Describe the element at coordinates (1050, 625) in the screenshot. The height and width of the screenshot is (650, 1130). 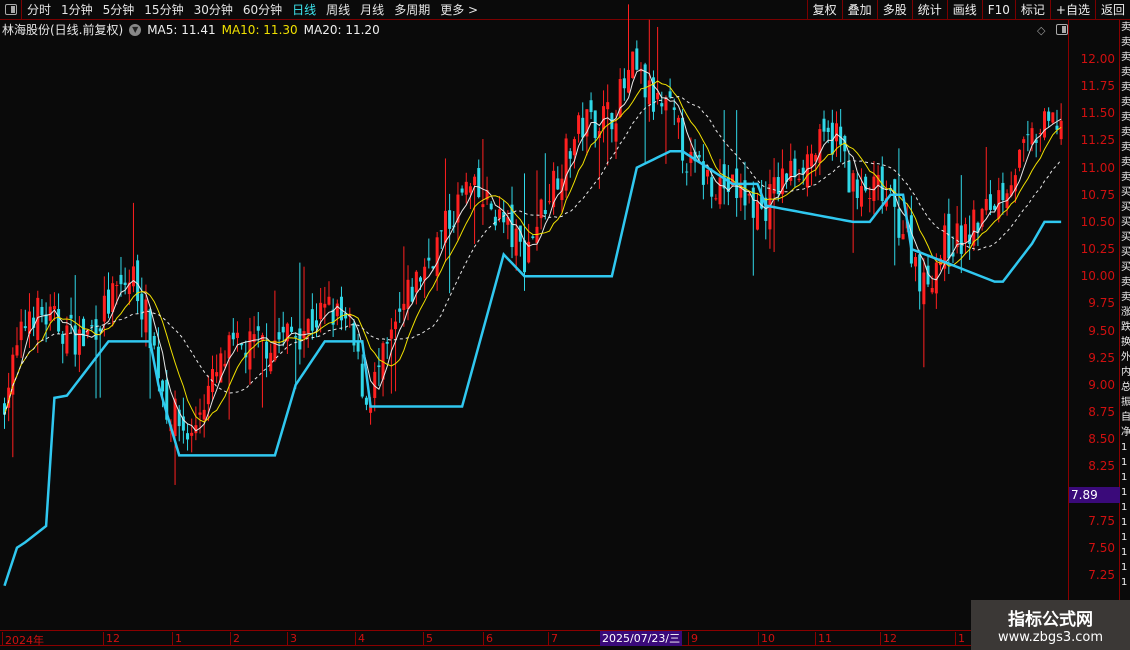
I see `watermark: 指标公式网 www.zbgs3.com` at that location.